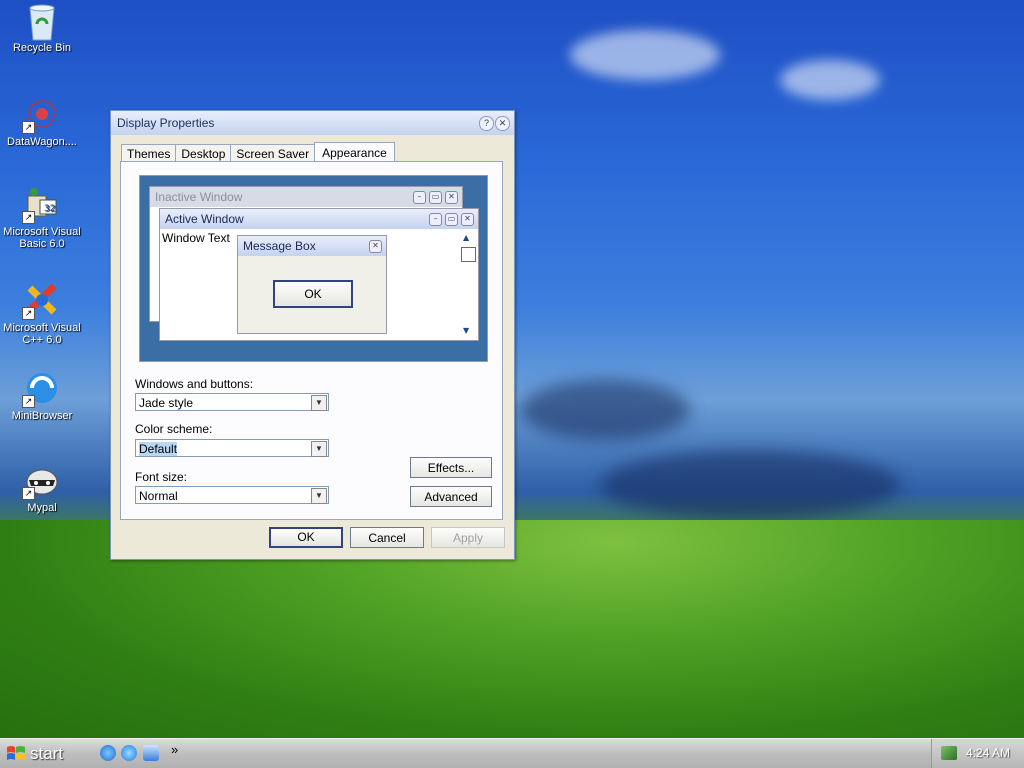 The width and height of the screenshot is (1024, 768). Describe the element at coordinates (988, 753) in the screenshot. I see `clock: 4:24 AM` at that location.